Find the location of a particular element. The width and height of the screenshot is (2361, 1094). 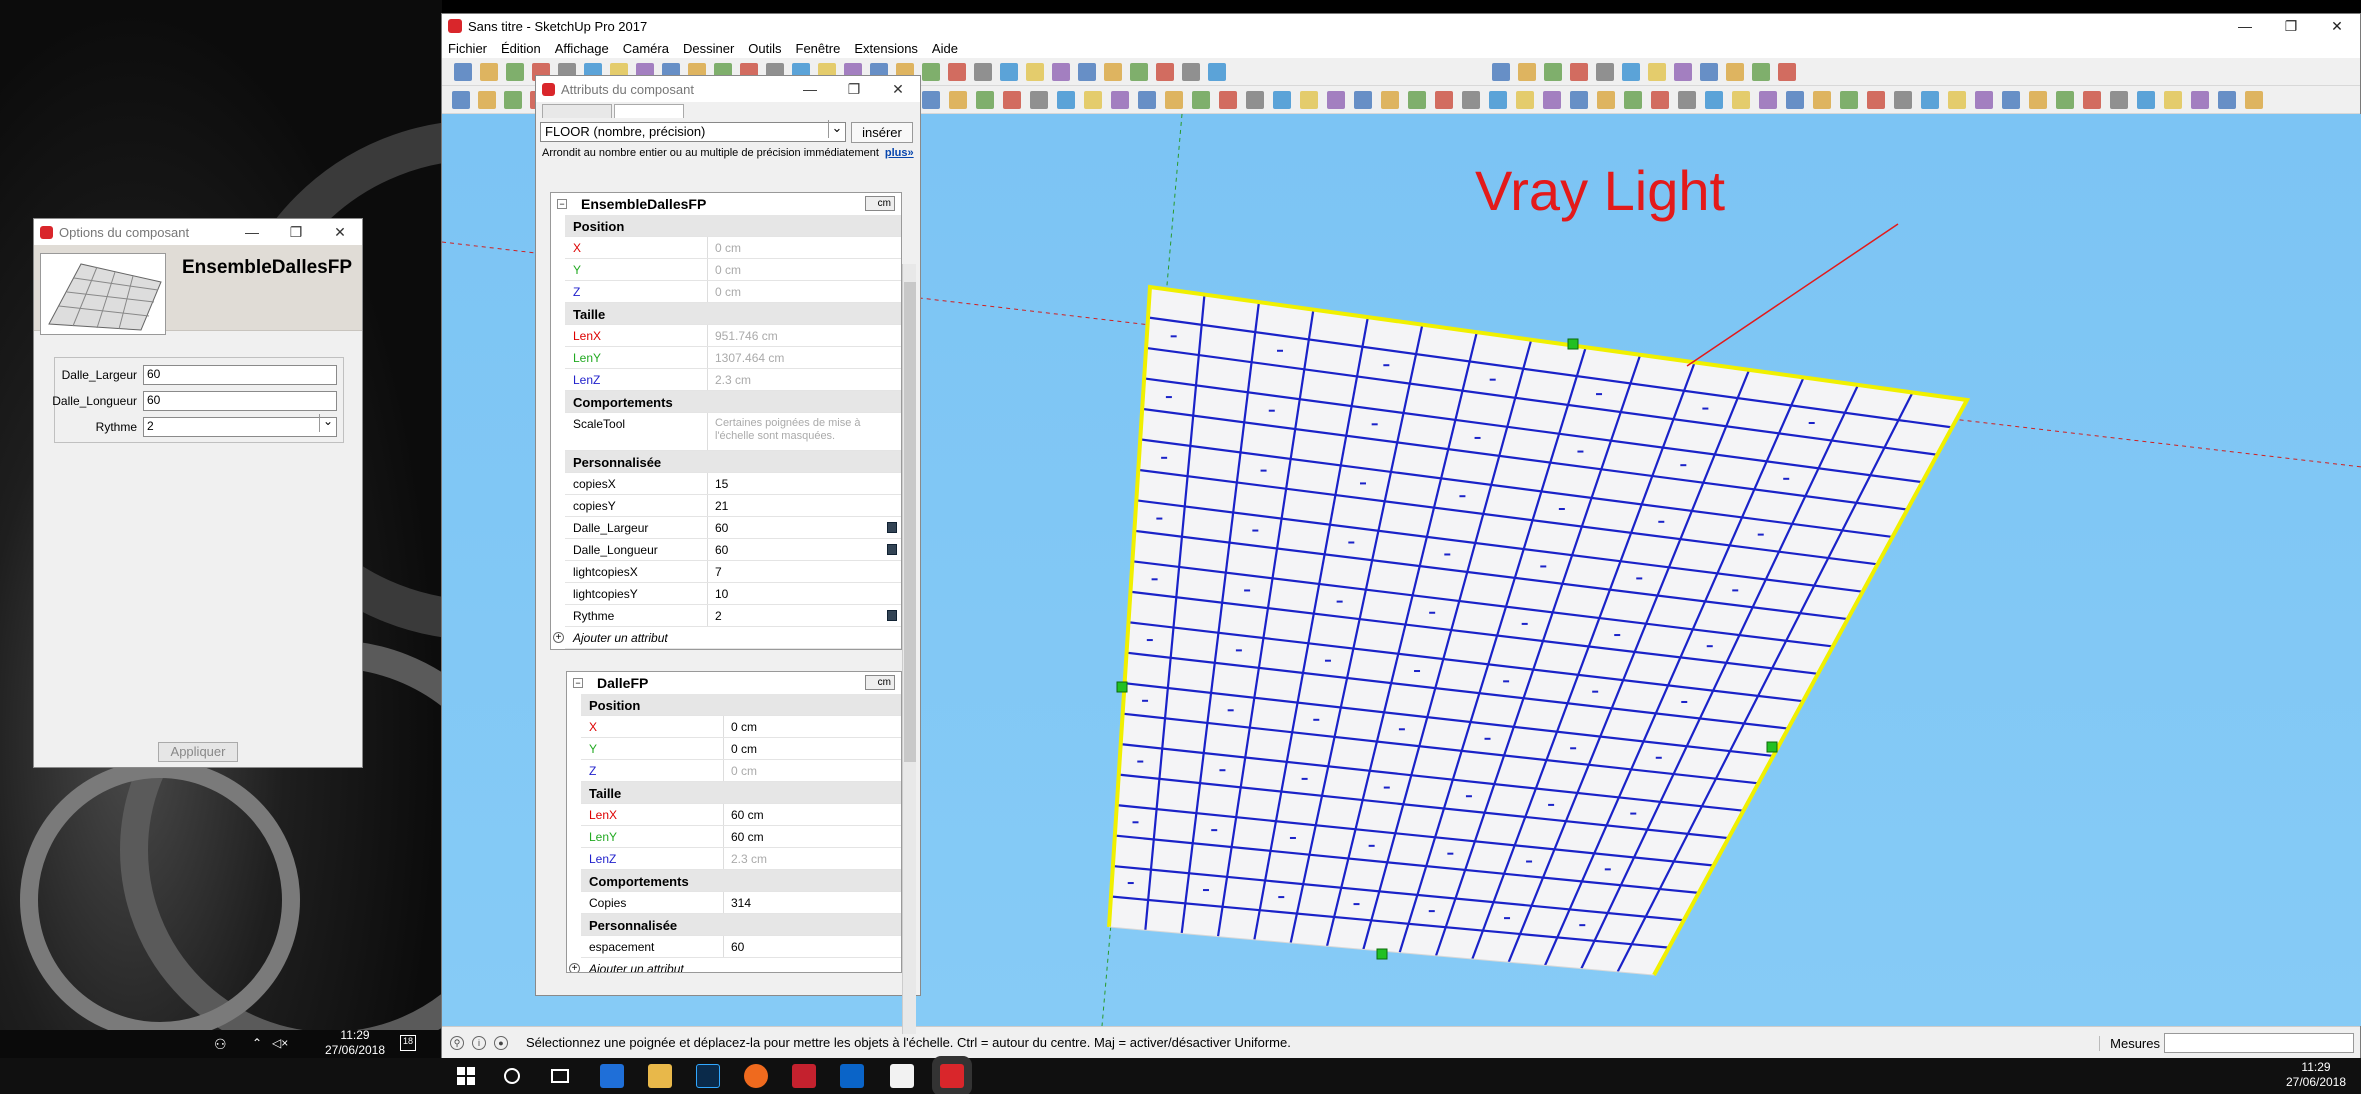

more-link: plus» is located at coordinates (899, 153).